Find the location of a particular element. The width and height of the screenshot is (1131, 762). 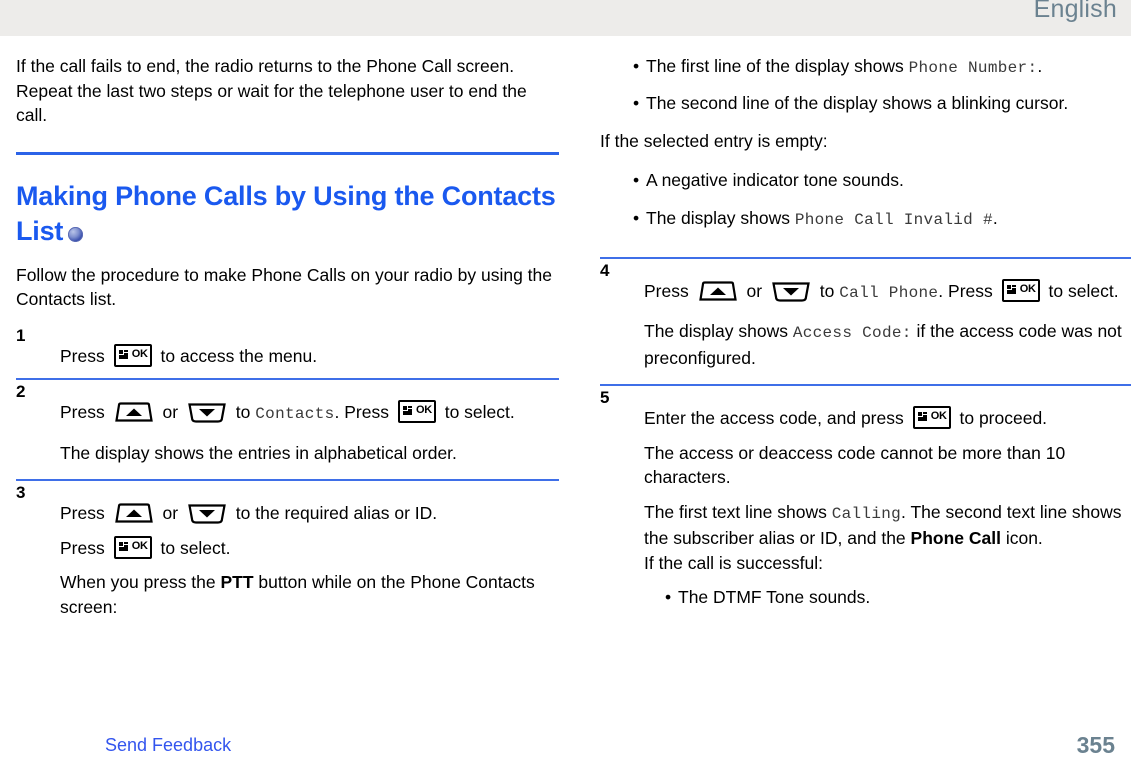

step-3-note-bold: PTT is located at coordinates (237, 582).